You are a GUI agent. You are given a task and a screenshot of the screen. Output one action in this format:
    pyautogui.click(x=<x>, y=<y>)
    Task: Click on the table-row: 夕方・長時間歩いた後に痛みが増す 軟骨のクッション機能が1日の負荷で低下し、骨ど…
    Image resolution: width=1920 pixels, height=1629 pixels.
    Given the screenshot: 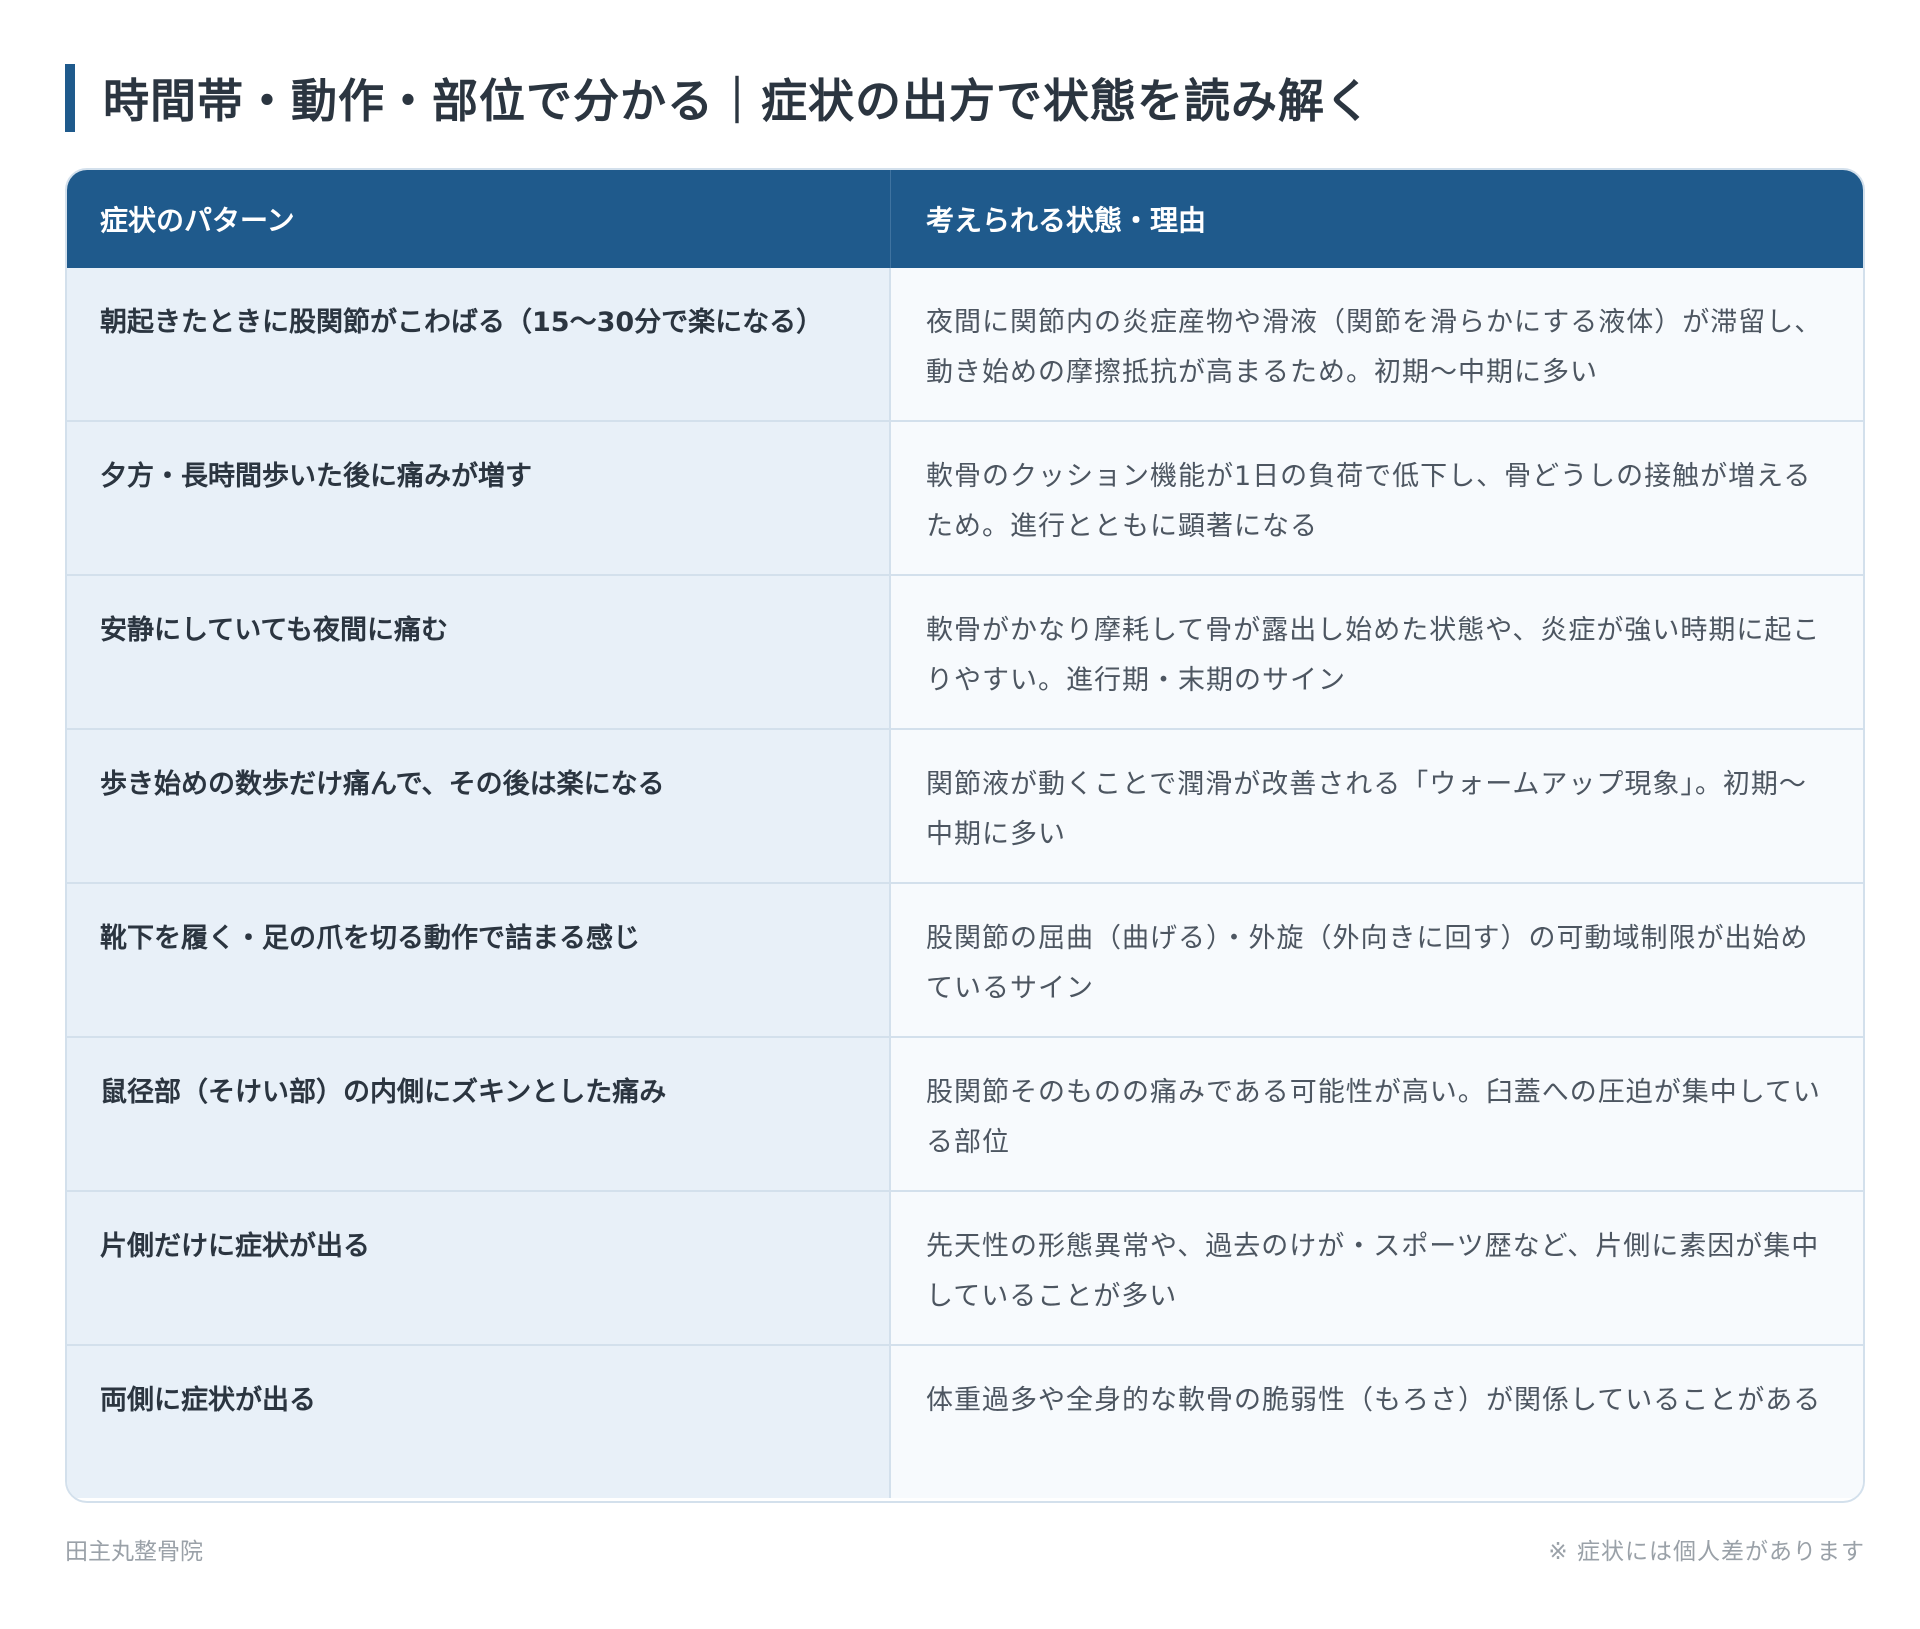 What is the action you would take?
    pyautogui.click(x=965, y=497)
    